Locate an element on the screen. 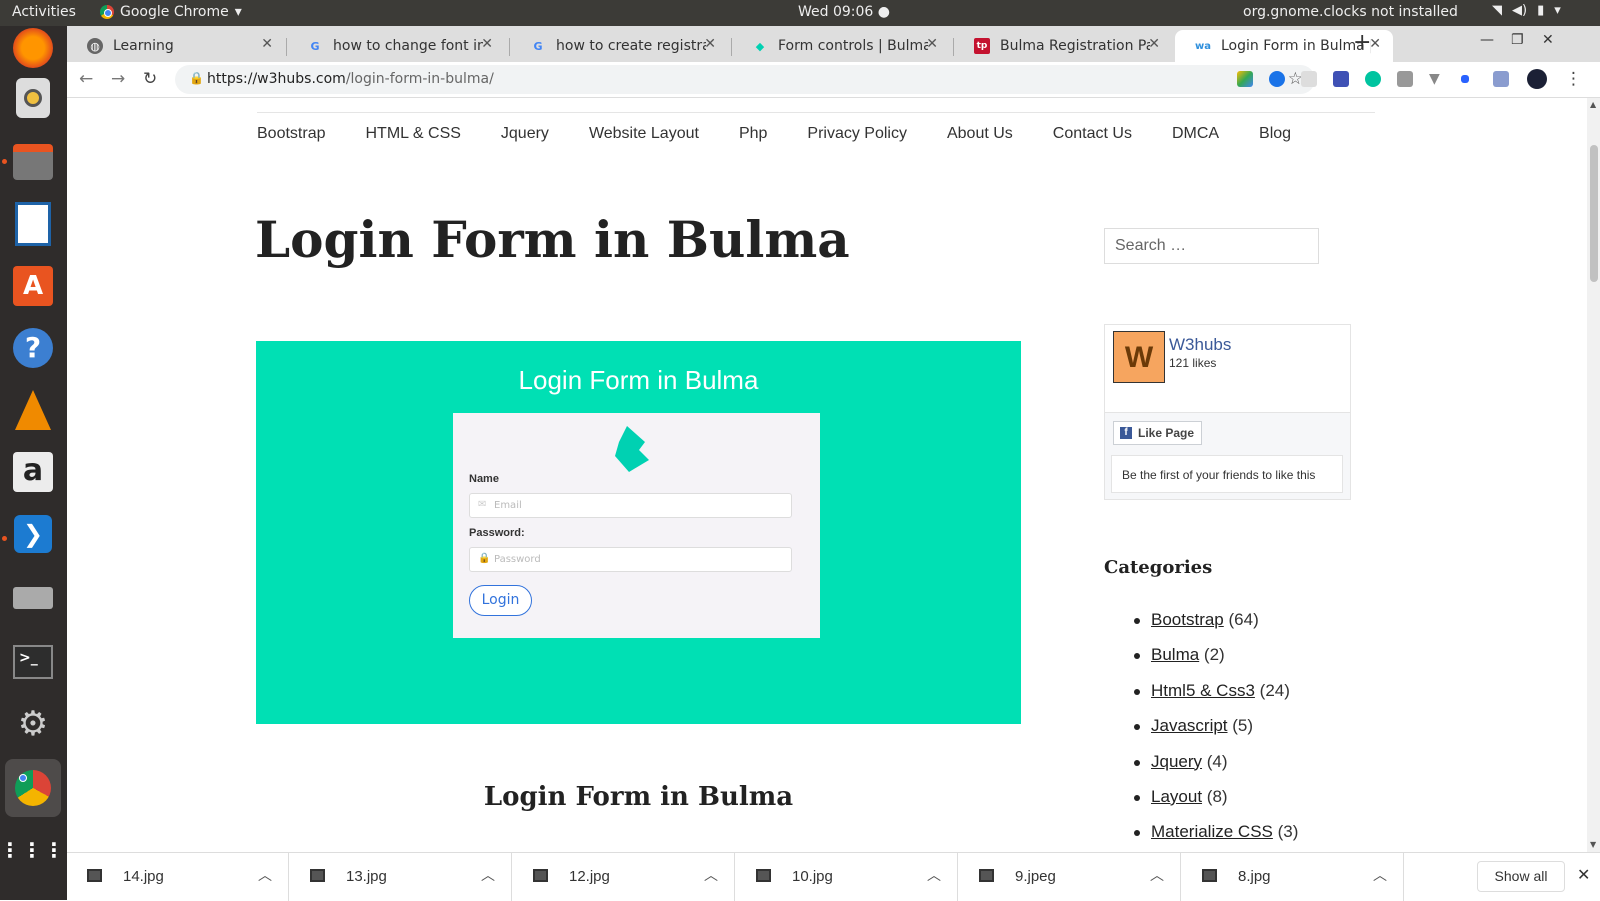 This screenshot has height=901, width=1600. nav-item-php: Php is located at coordinates (753, 134).